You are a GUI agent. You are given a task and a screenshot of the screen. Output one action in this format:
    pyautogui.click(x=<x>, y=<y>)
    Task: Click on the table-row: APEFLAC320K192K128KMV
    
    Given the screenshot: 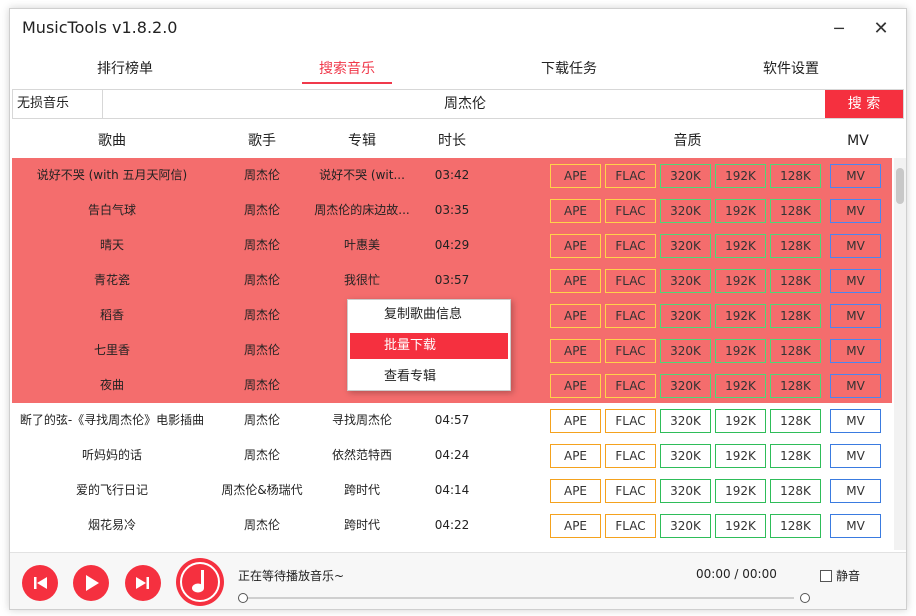 What is the action you would take?
    pyautogui.click(x=452, y=545)
    